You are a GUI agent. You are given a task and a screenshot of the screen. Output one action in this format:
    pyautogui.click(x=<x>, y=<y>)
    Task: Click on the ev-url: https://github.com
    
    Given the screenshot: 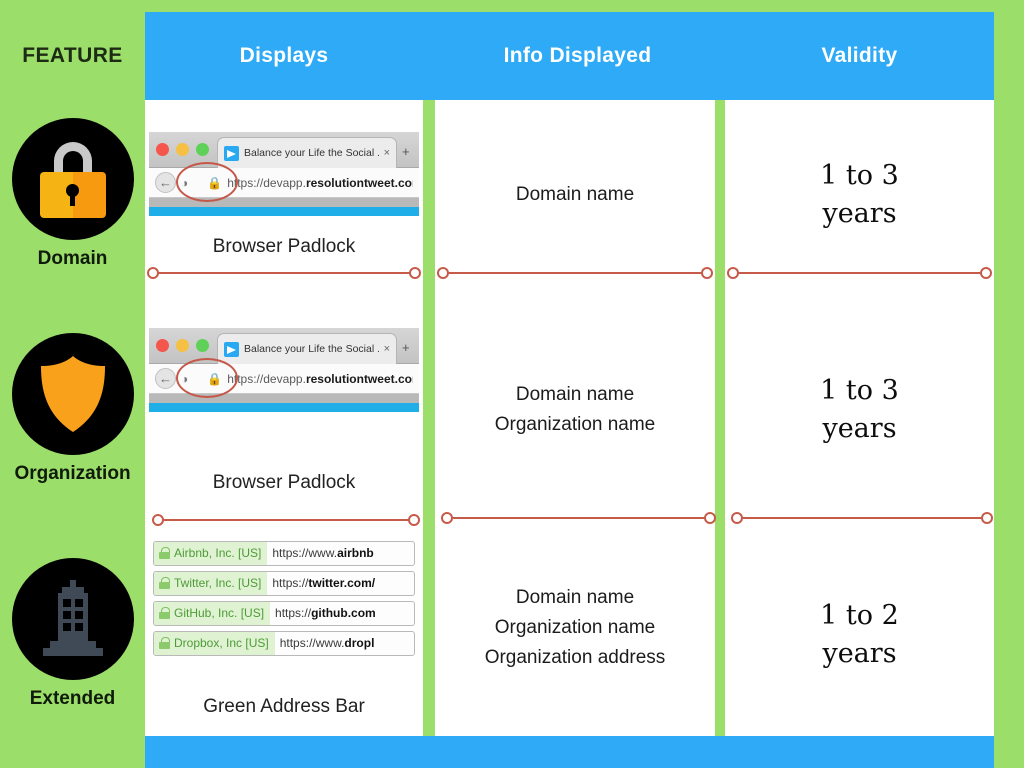 What is the action you would take?
    pyautogui.click(x=325, y=613)
    